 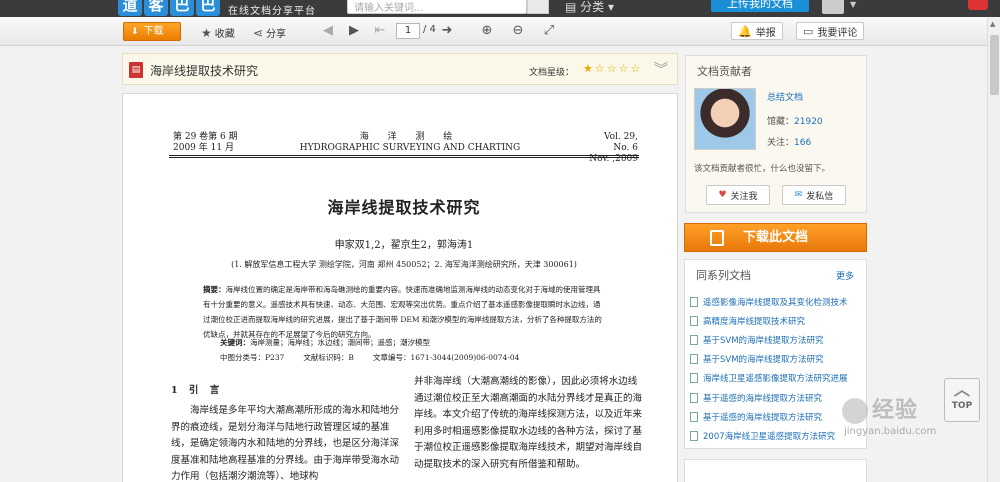 I want to click on related-link: 海岸线卫星遥感影像提取方法研究进展, so click(x=775, y=378).